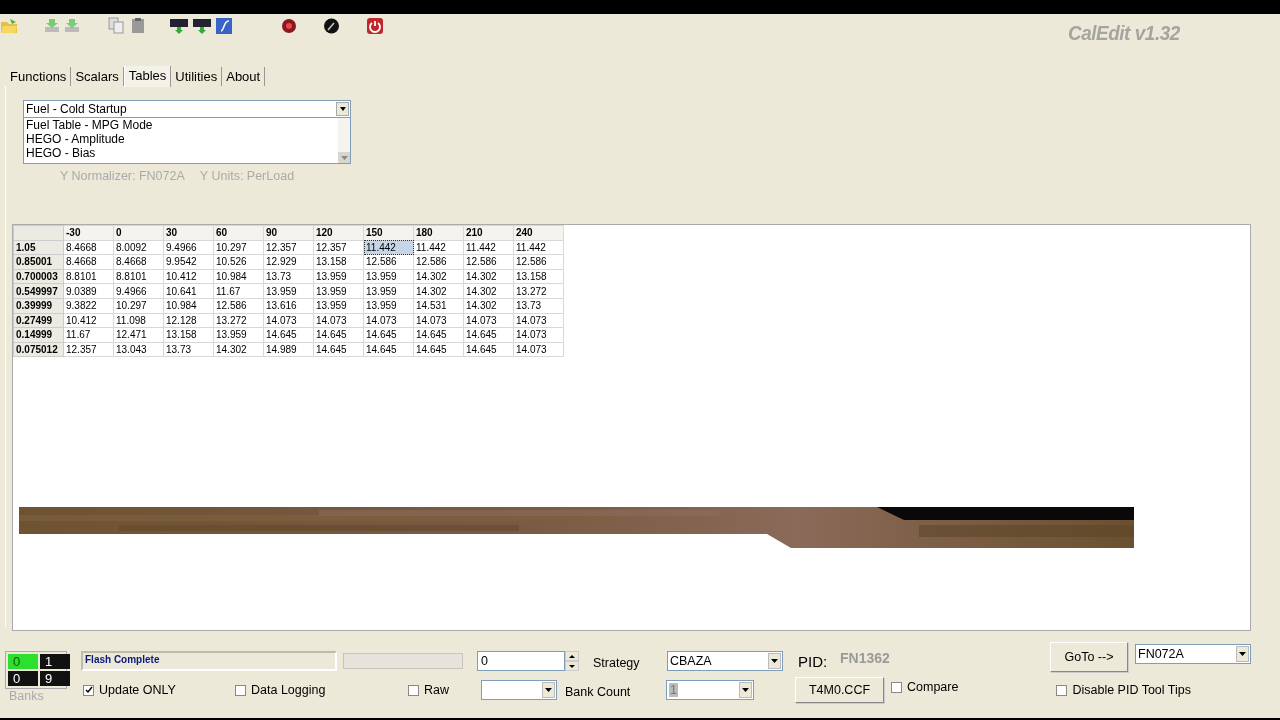 This screenshot has width=1280, height=720. What do you see at coordinates (129, 690) in the screenshot?
I see `checkbox: Update ONLY` at bounding box center [129, 690].